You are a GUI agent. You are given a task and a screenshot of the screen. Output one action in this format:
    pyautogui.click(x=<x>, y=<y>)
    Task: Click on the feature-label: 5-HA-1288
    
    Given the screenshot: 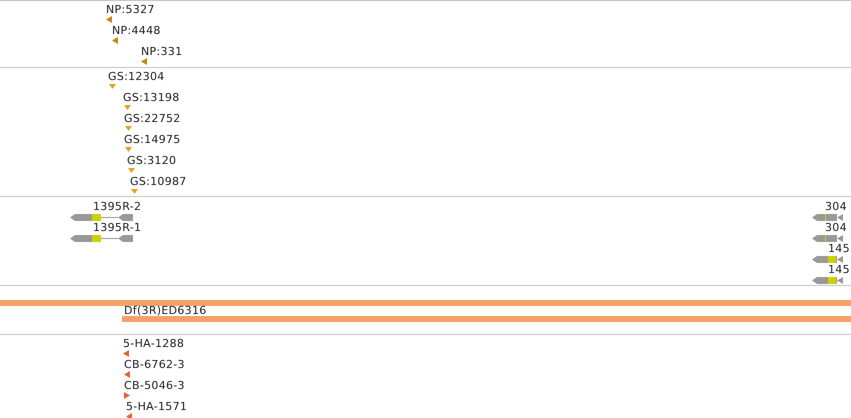 What is the action you would take?
    pyautogui.click(x=153, y=343)
    